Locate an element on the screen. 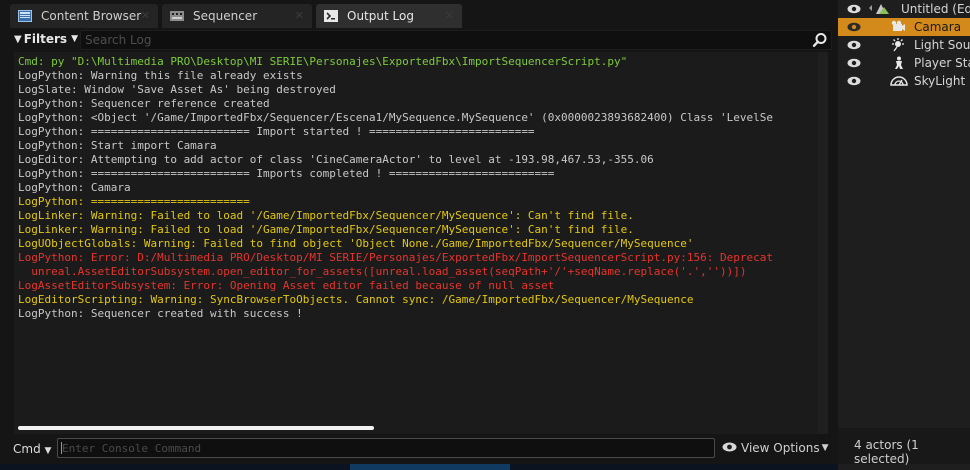  search-icon is located at coordinates (820, 40).